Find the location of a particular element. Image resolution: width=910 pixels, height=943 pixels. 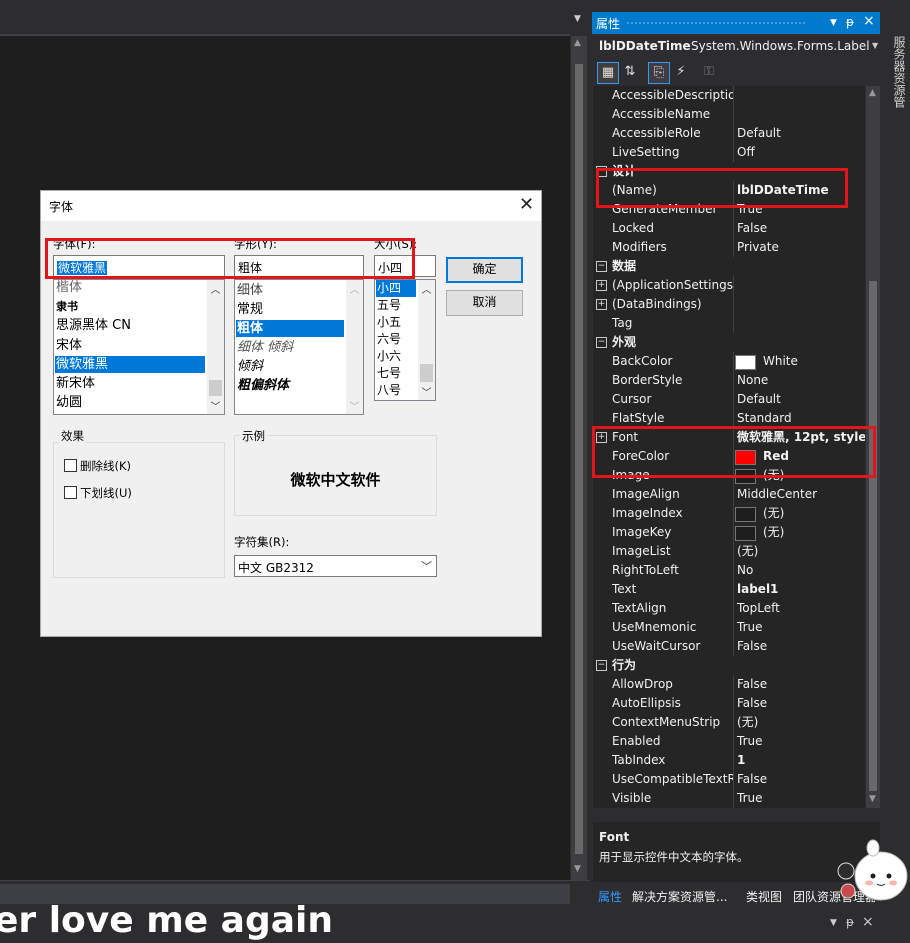

property-category: − 行为 is located at coordinates (729, 665).